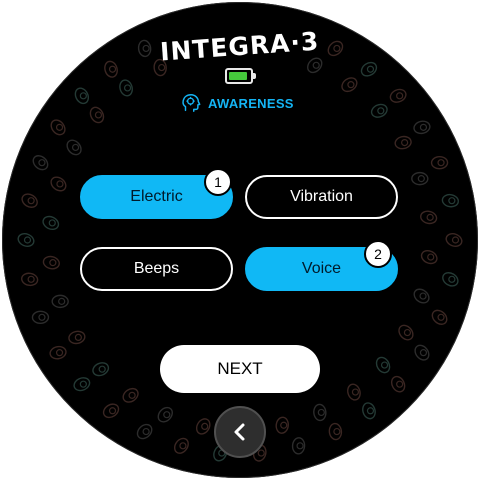  I want to click on option-beeps-button: Beeps, so click(156, 269).